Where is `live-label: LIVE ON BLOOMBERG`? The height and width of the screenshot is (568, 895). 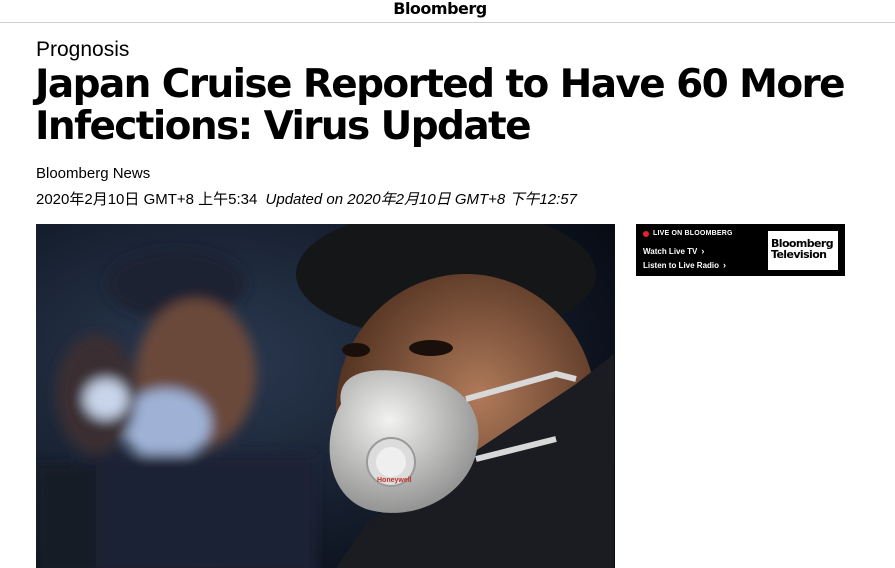
live-label: LIVE ON BLOOMBERG is located at coordinates (693, 233).